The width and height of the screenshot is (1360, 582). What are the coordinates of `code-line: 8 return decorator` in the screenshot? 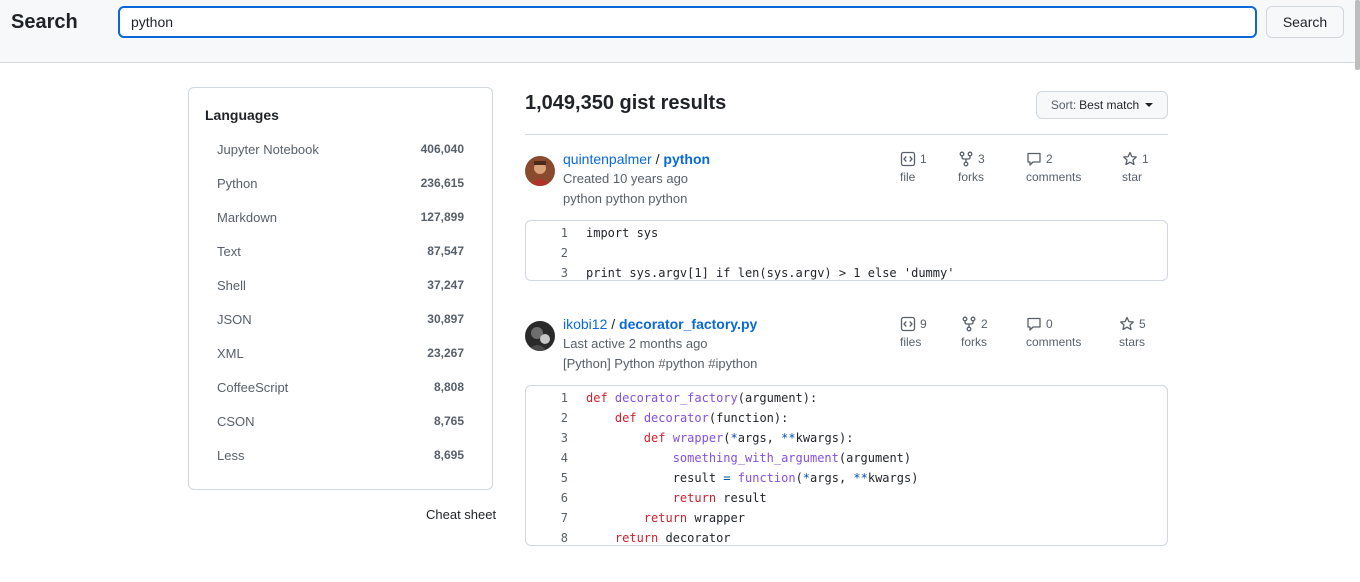 It's located at (846, 538).